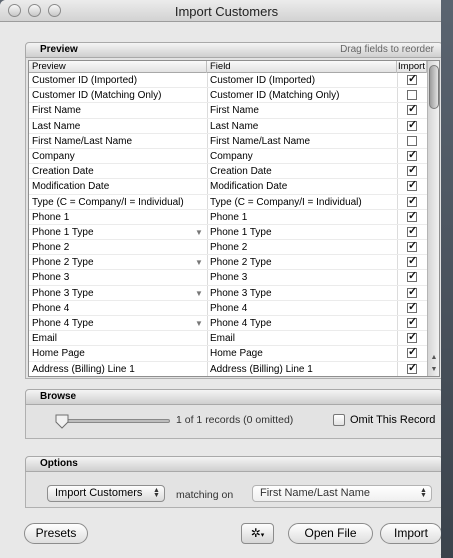  Describe the element at coordinates (302, 126) in the screenshot. I see `target-field-cell: Last Name` at that location.